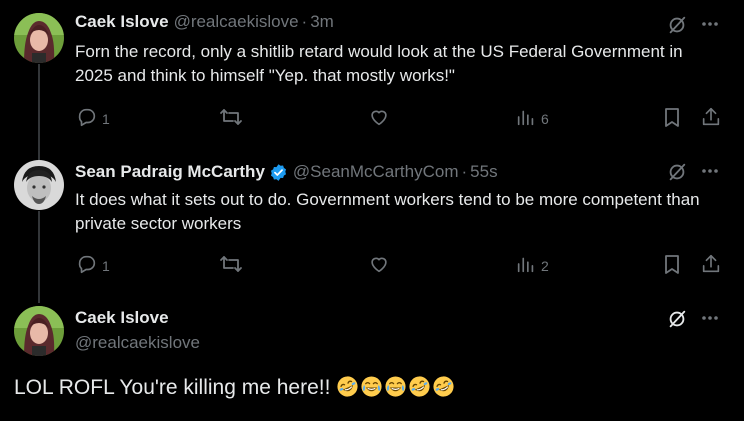 This screenshot has height=421, width=744. I want to click on timestamp: 55s, so click(483, 172).